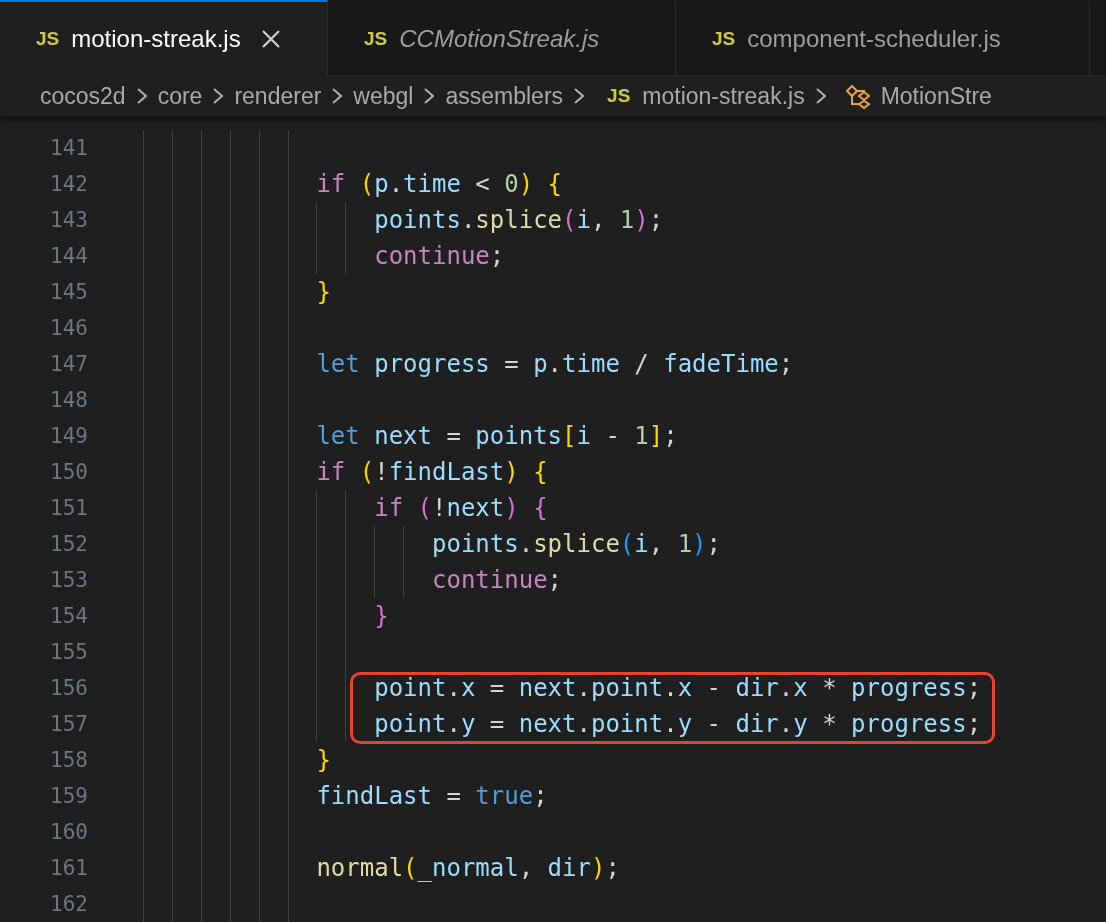  Describe the element at coordinates (504, 96) in the screenshot. I see `breadcrumb-item: assemblers` at that location.